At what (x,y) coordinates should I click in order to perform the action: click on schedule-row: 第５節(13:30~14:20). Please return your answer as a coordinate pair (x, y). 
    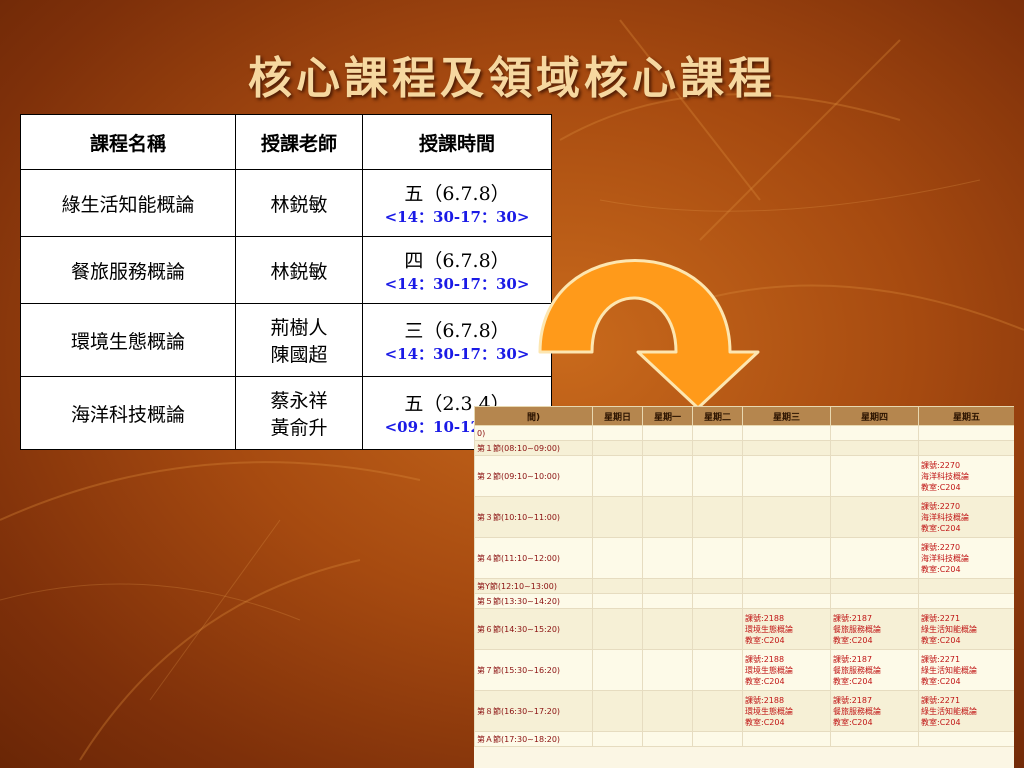
    Looking at the image, I should click on (744, 601).